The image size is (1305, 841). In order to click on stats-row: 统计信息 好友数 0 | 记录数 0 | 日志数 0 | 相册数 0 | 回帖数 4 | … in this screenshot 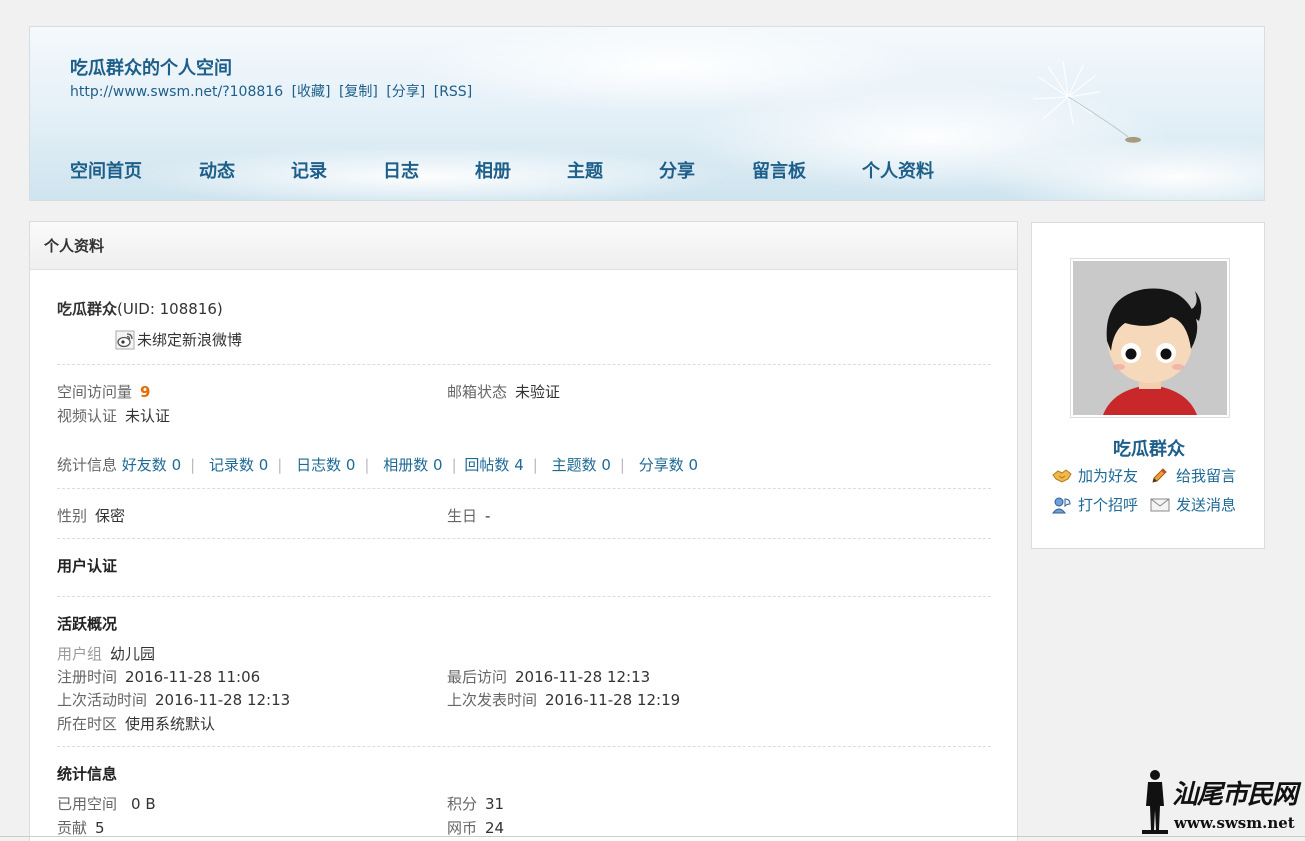, I will do `click(377, 464)`.